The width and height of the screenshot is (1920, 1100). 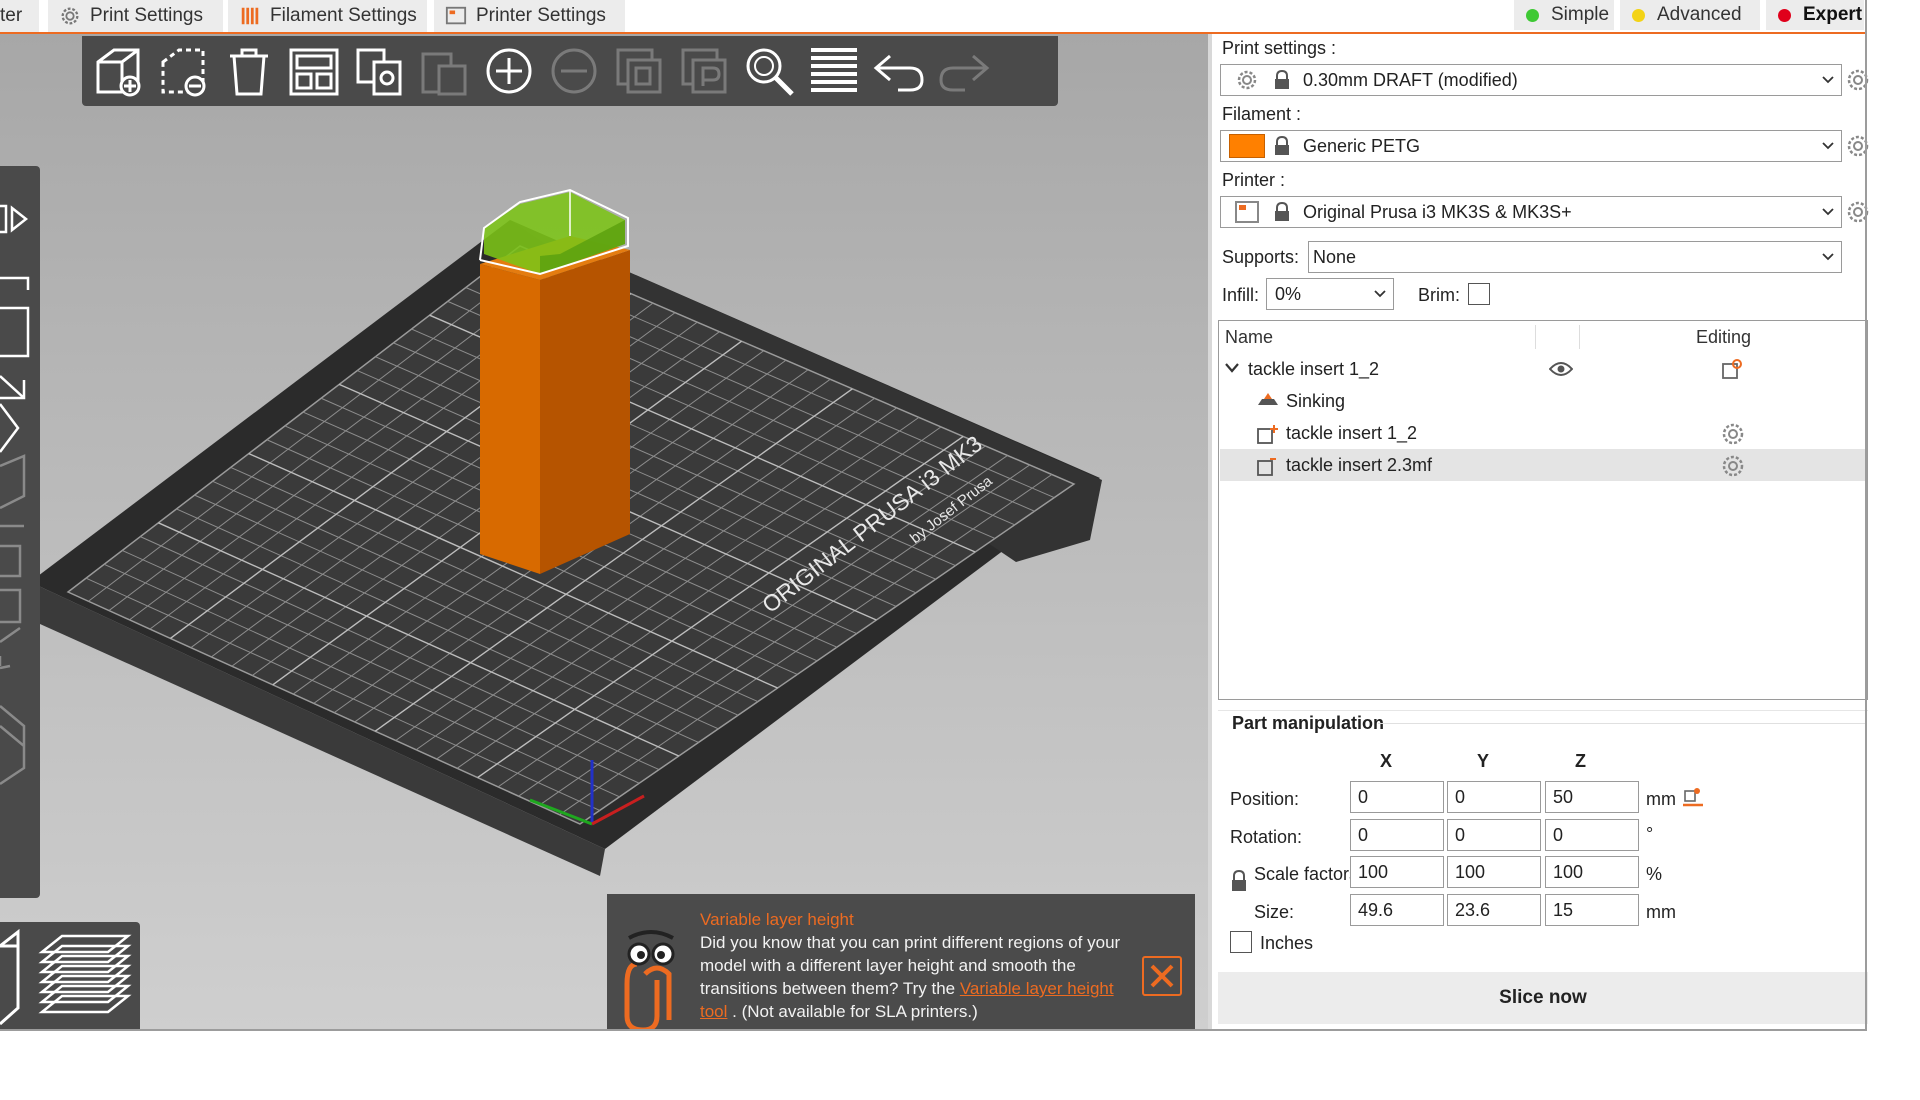 I want to click on rotation-z-field: 0, so click(x=1592, y=835).